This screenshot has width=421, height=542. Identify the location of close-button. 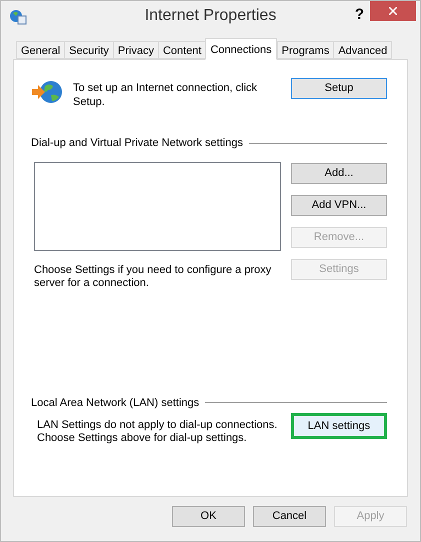
(393, 11).